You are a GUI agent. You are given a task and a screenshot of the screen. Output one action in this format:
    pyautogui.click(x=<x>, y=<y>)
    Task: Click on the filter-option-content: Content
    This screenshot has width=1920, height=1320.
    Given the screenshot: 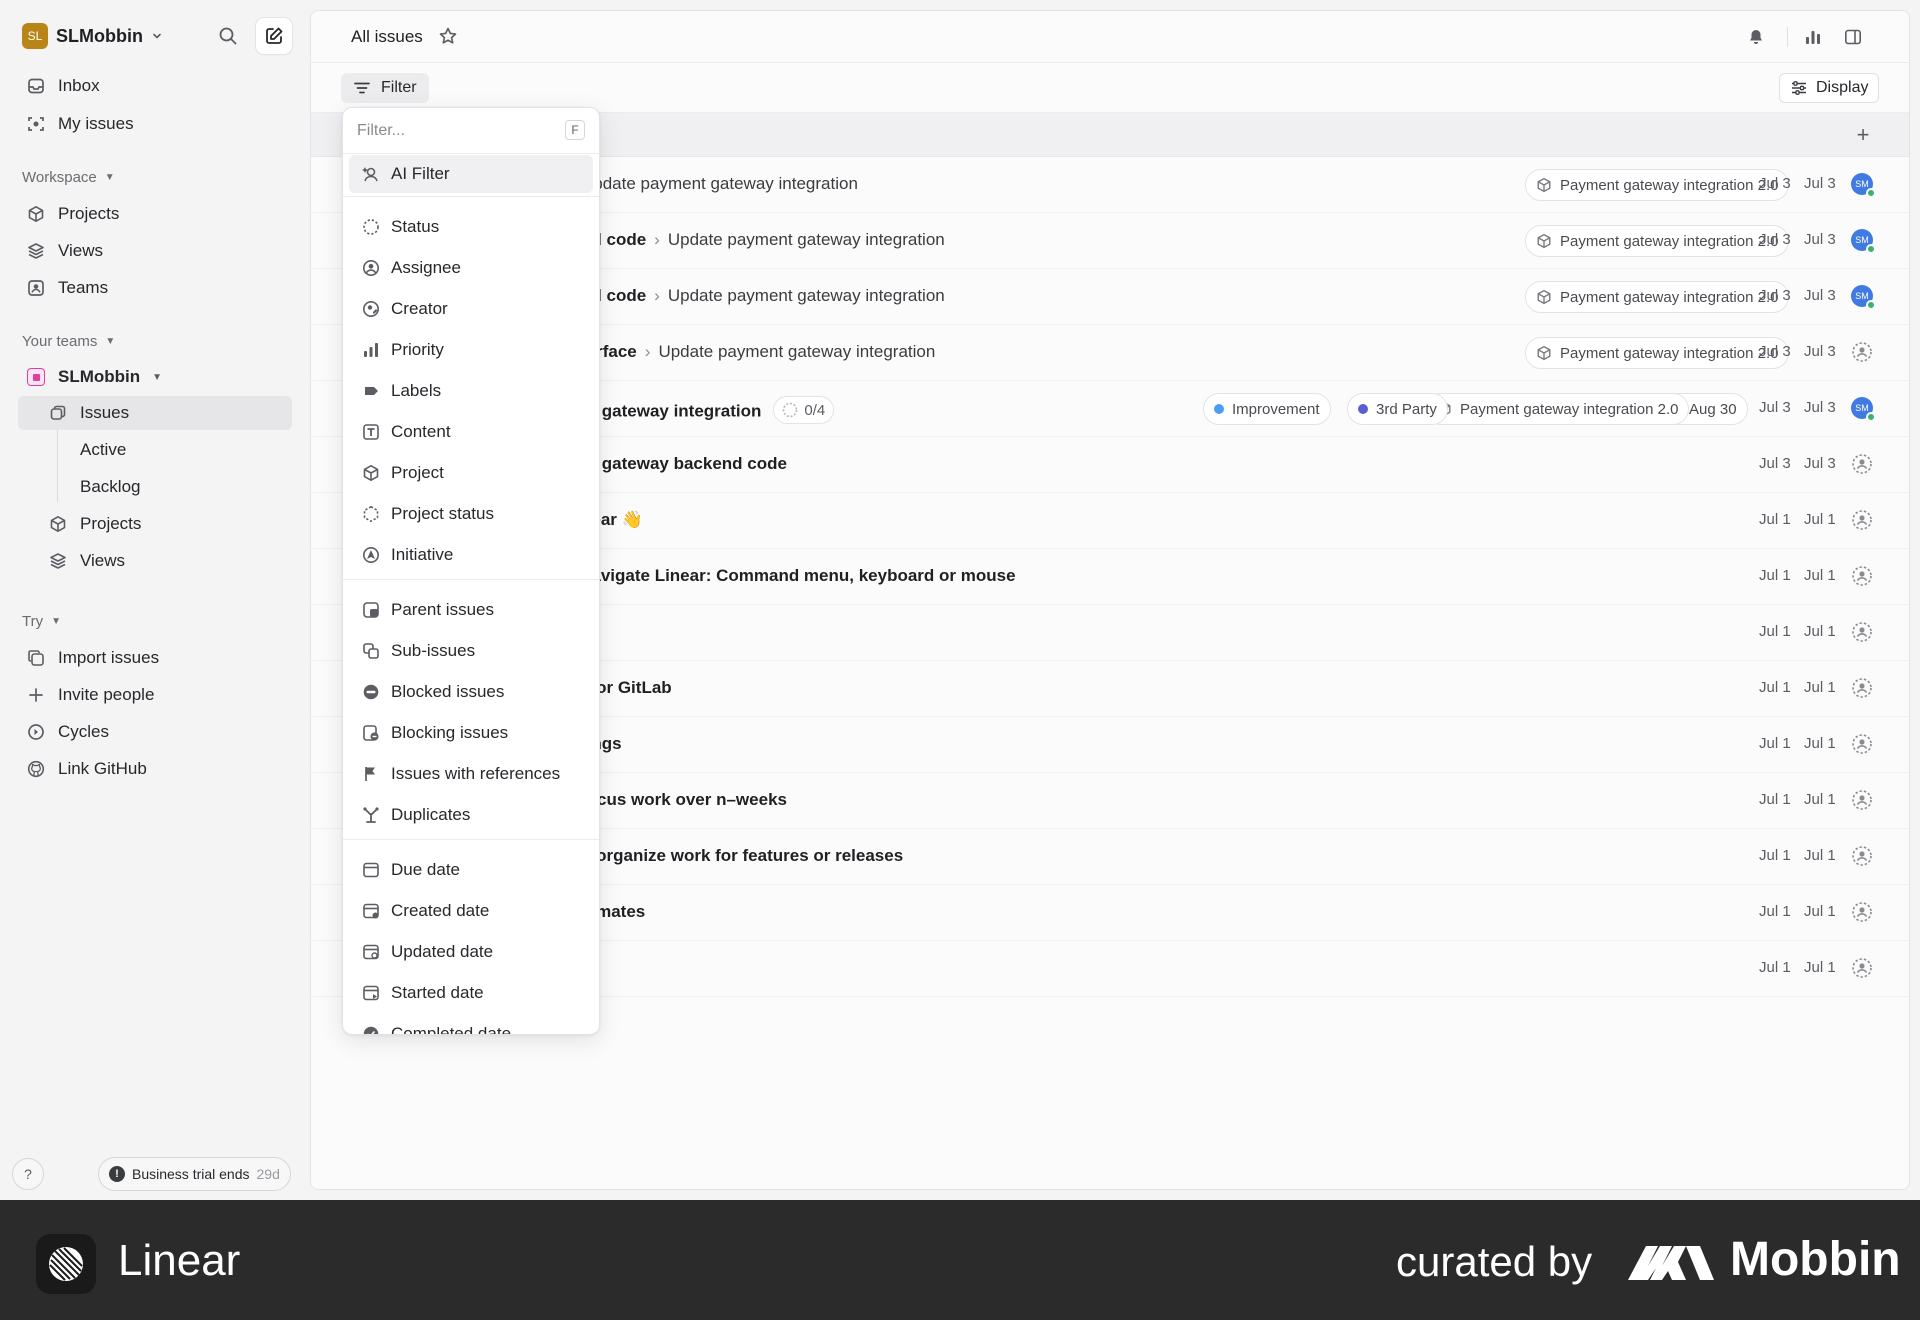 What is the action you would take?
    pyautogui.click(x=471, y=432)
    